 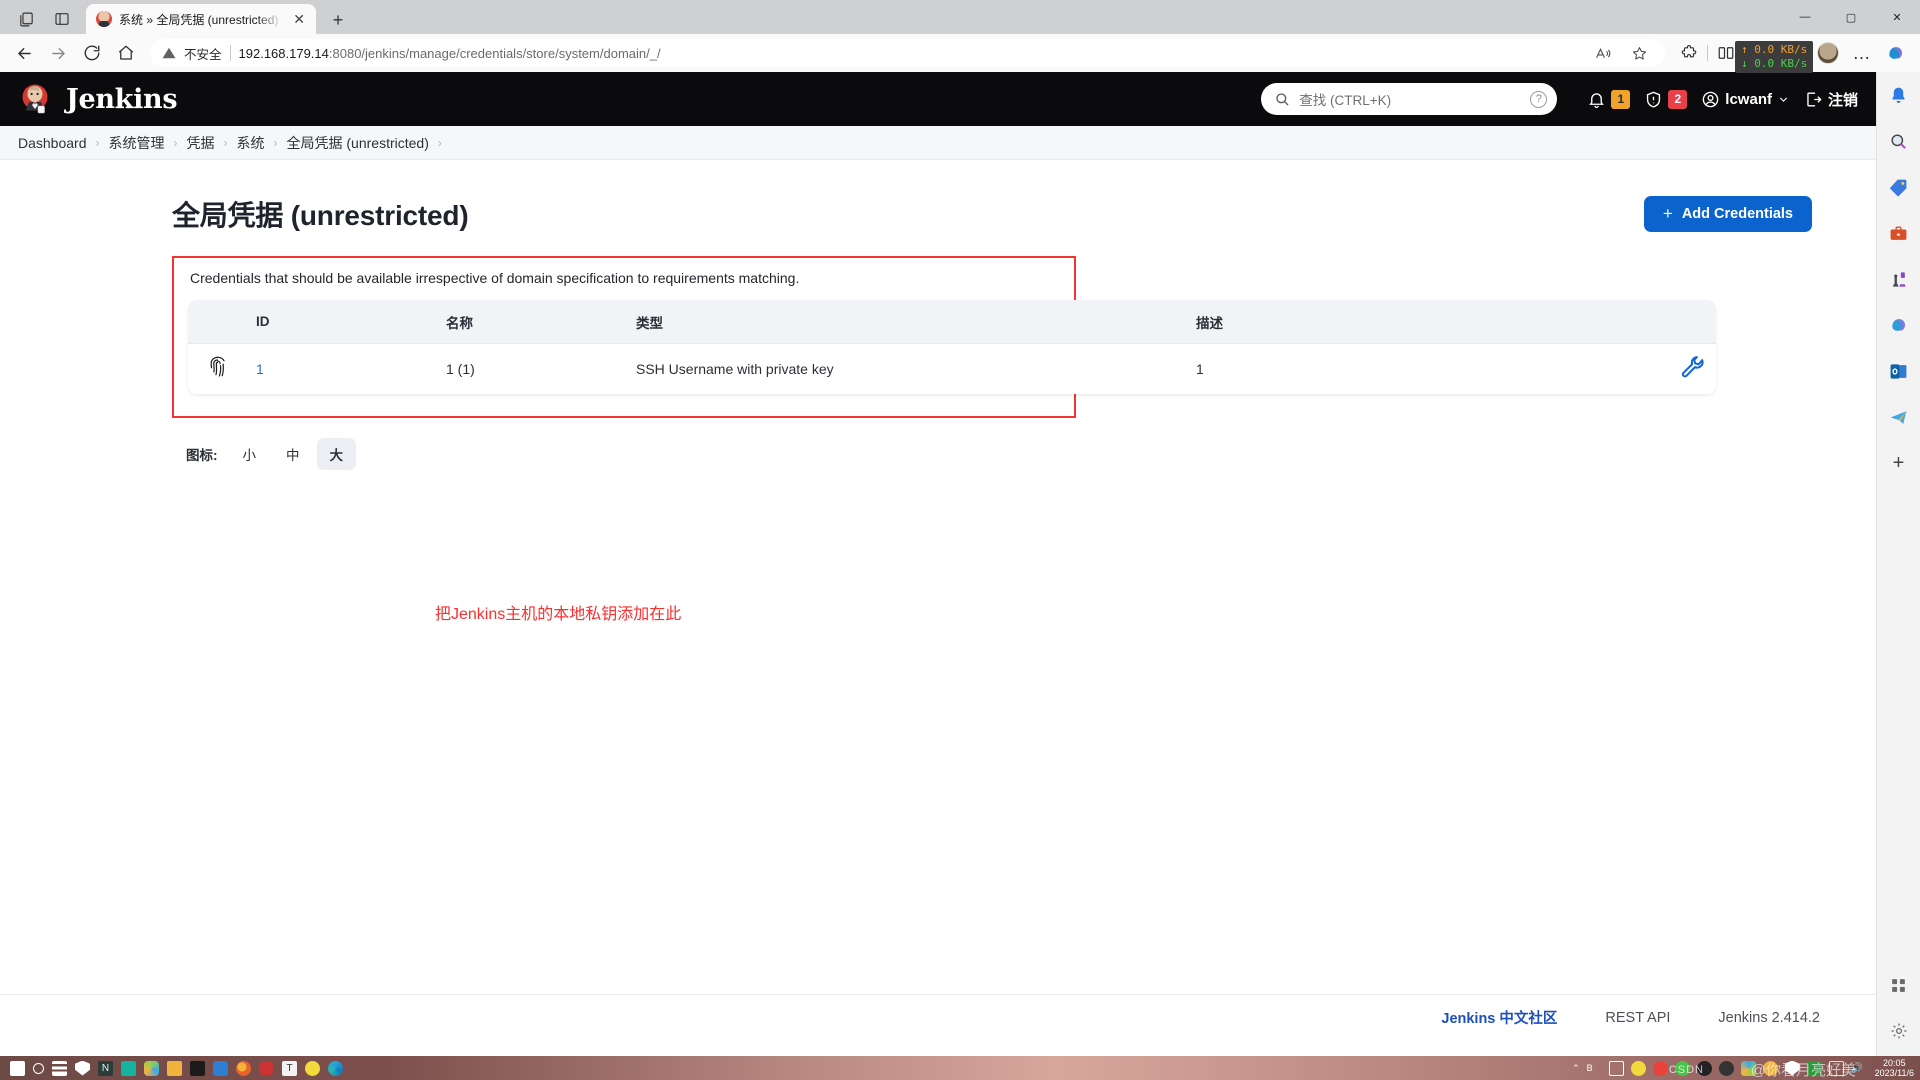 What do you see at coordinates (1899, 463) in the screenshot?
I see `add-icon: +` at bounding box center [1899, 463].